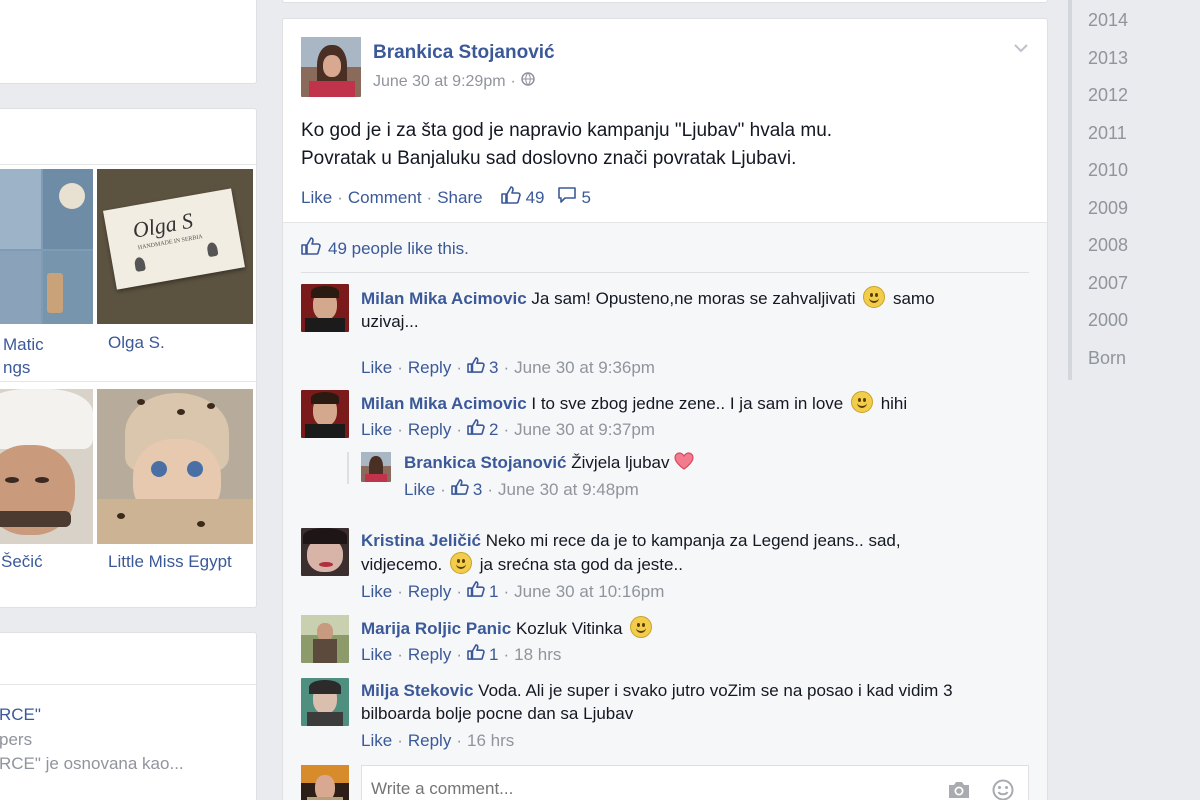 The image size is (1200, 800). What do you see at coordinates (170, 562) in the screenshot?
I see `photo-tile-4-label: Little Miss Egypt` at bounding box center [170, 562].